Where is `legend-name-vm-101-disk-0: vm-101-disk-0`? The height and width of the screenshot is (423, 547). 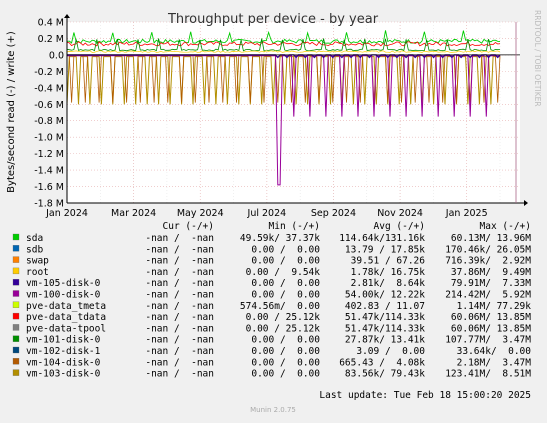 legend-name-vm-101-disk-0: vm-101-disk-0 is located at coordinates (63, 340).